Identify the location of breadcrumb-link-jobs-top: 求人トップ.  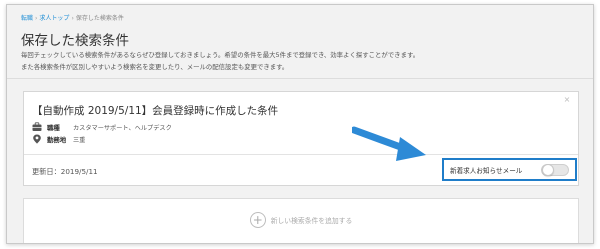
(54, 18).